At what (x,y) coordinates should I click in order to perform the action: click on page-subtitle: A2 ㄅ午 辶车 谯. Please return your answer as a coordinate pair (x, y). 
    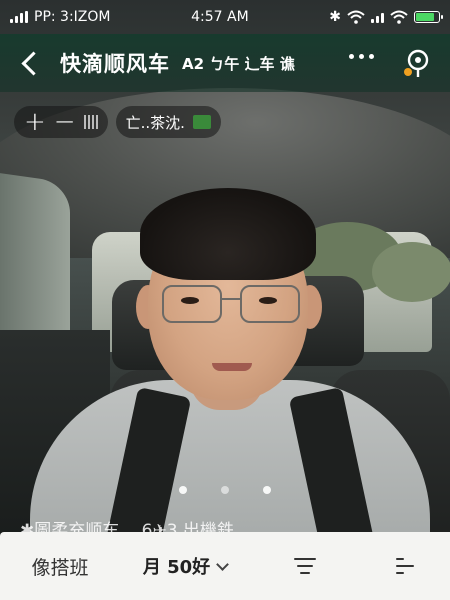
    Looking at the image, I should click on (238, 63).